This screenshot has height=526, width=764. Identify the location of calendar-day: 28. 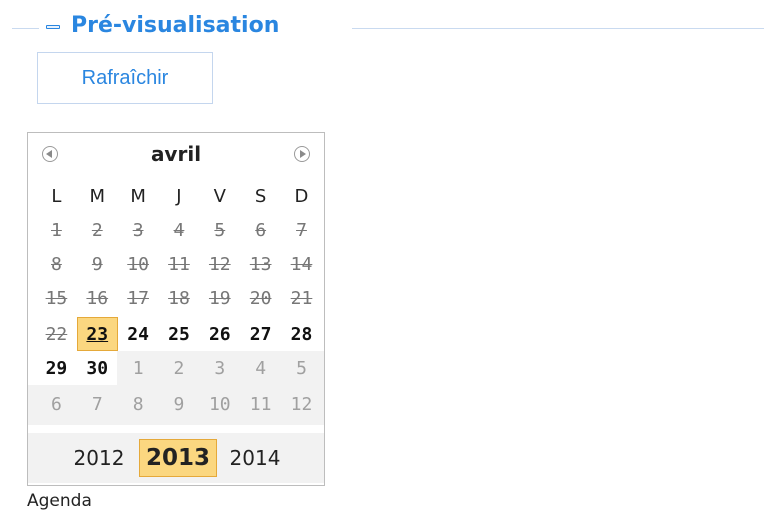
(301, 334).